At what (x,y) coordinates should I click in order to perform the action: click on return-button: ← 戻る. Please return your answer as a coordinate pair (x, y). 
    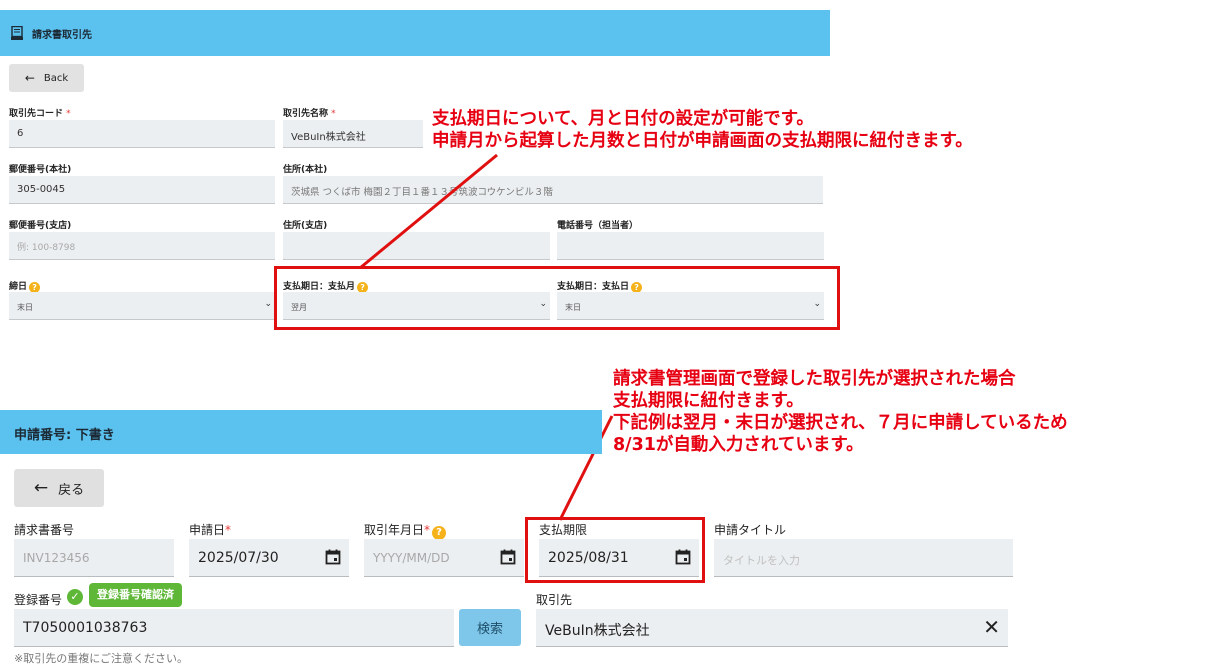
    Looking at the image, I should click on (59, 488).